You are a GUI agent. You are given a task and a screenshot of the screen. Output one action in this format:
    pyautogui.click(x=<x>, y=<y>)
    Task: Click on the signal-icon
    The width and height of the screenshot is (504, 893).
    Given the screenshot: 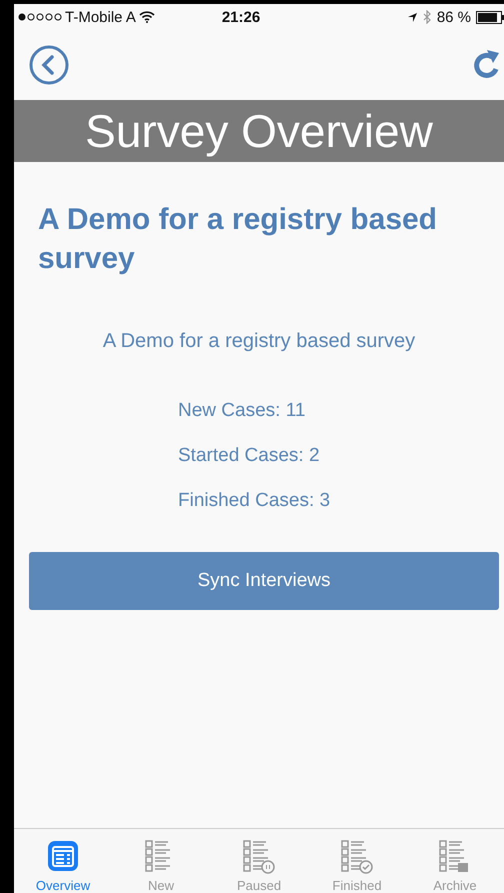 What is the action you would take?
    pyautogui.click(x=40, y=17)
    